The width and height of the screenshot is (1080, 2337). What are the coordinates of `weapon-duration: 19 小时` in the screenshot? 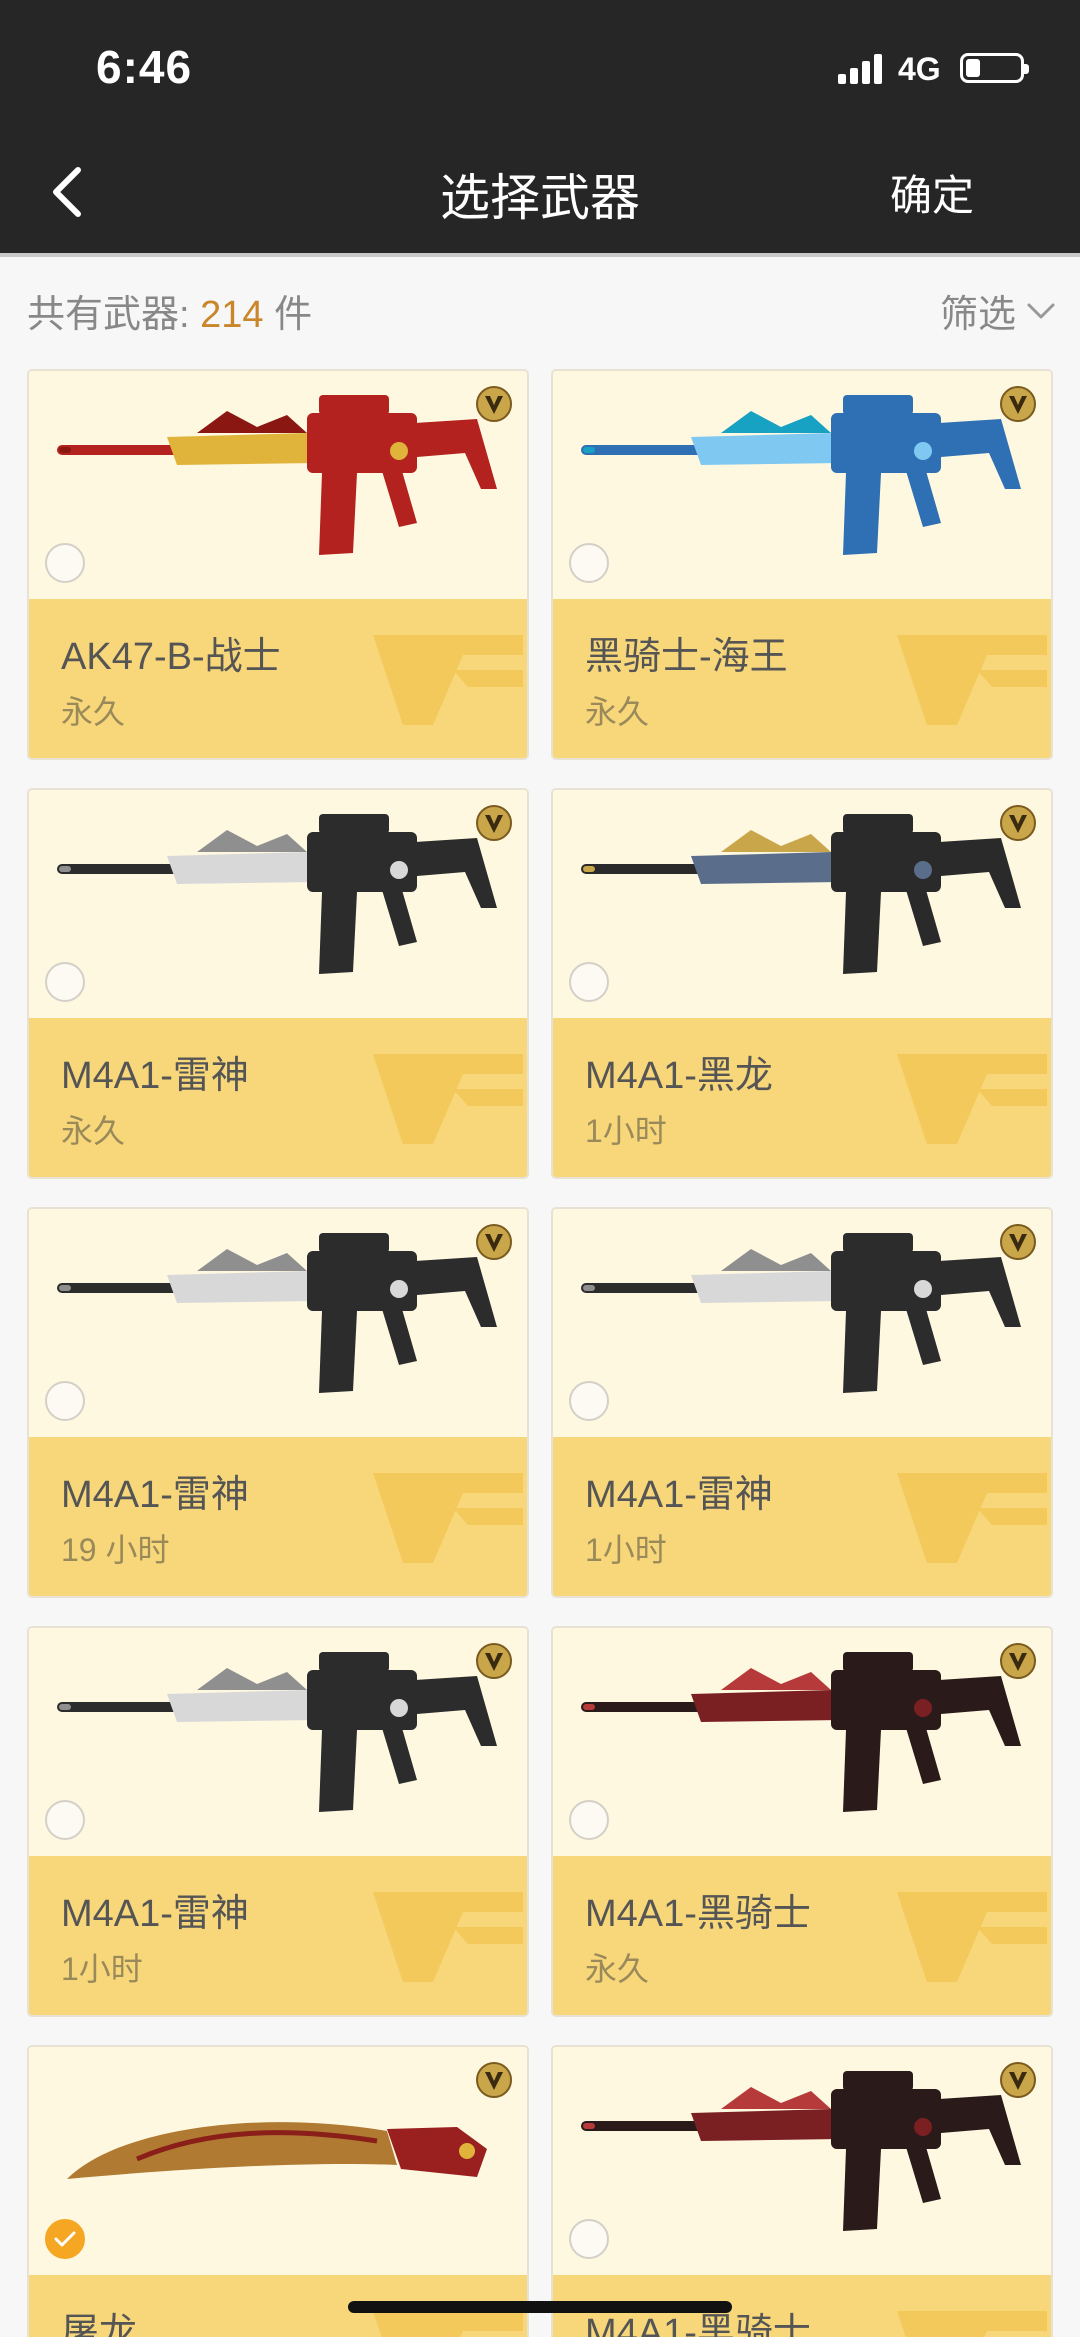 It's located at (115, 1550).